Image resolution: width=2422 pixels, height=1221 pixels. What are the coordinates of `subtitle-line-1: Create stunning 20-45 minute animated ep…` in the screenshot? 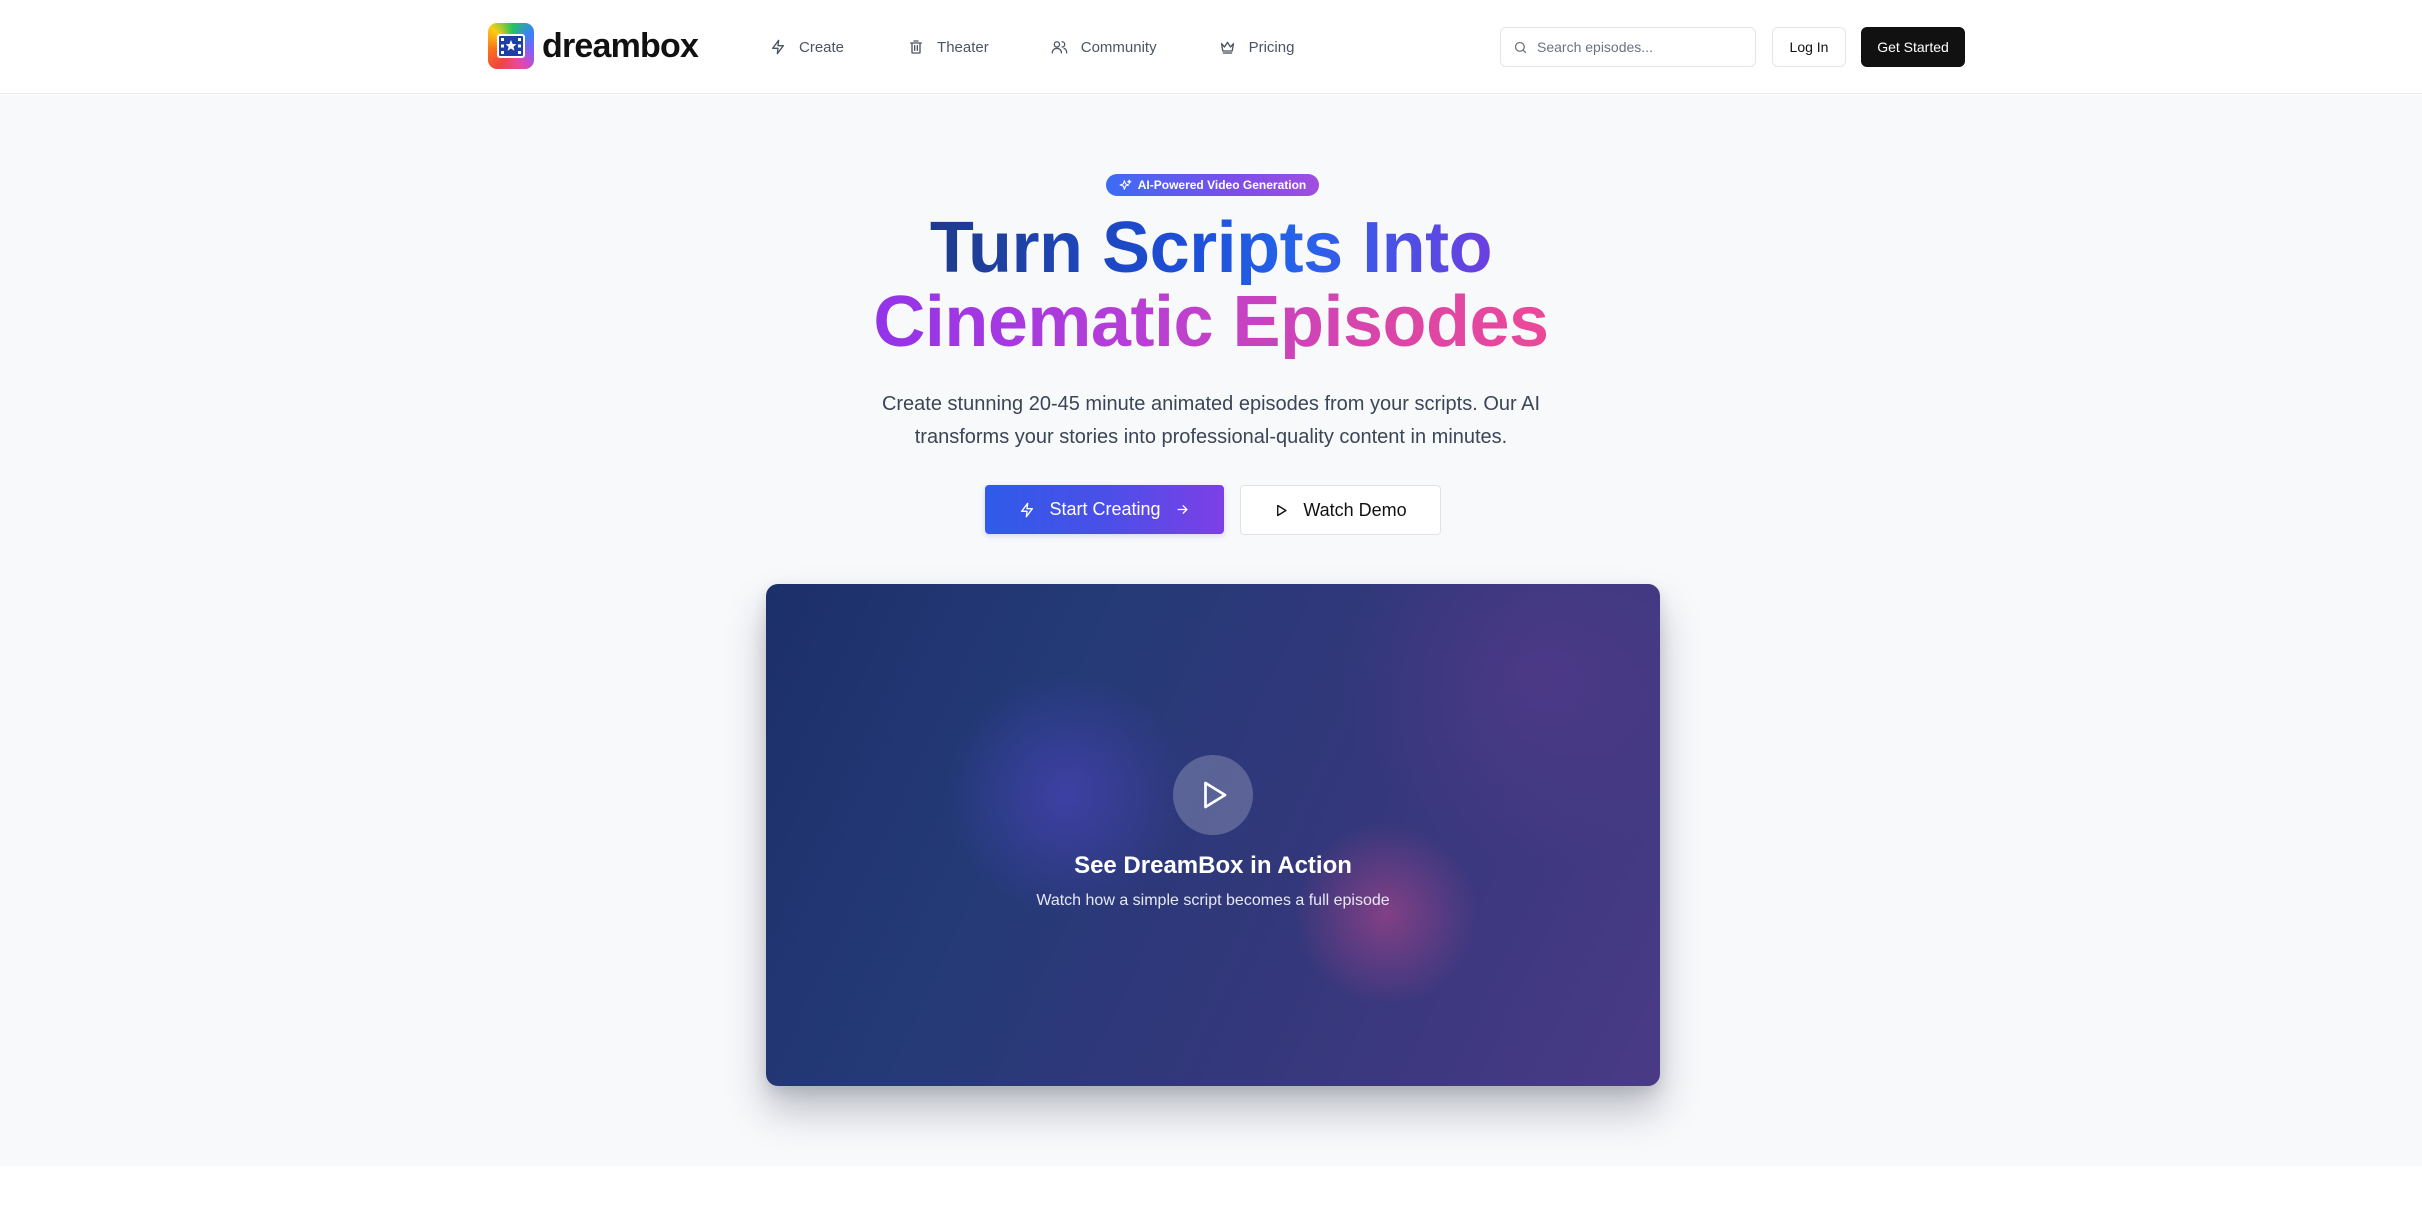 It's located at (1211, 404).